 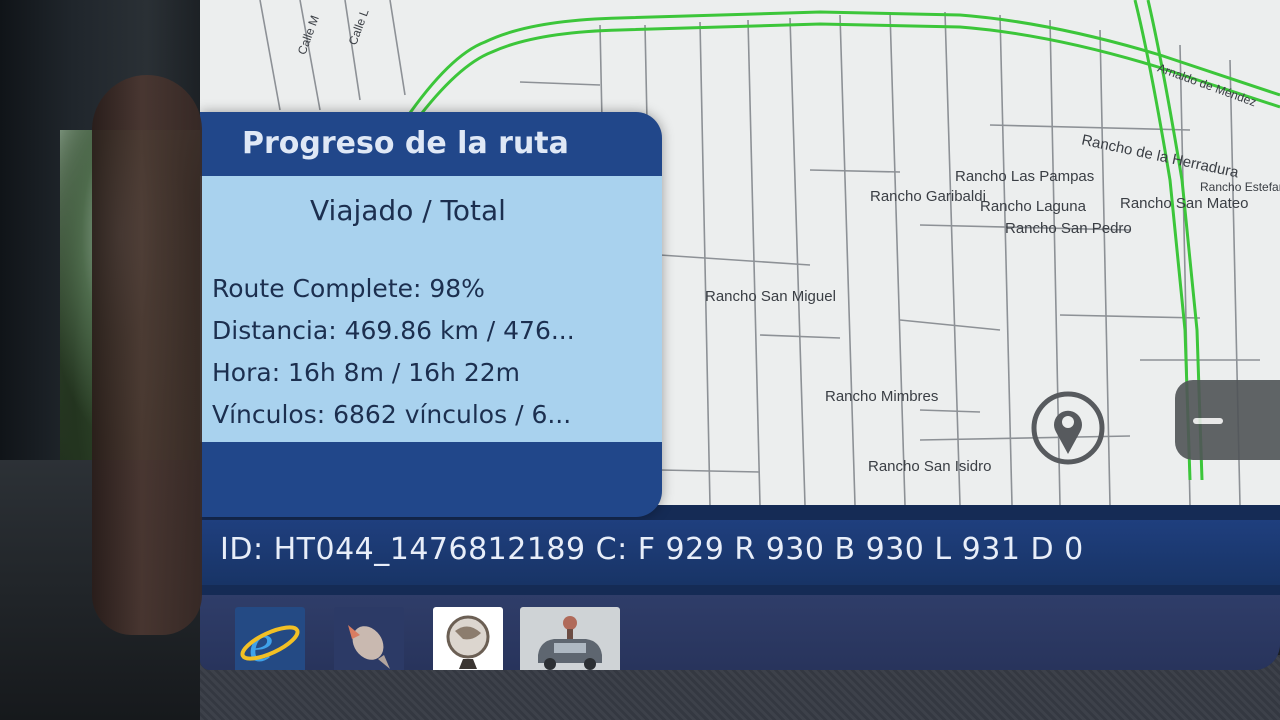 I want to click on panel-title: Progreso de la ruta, so click(x=405, y=143).